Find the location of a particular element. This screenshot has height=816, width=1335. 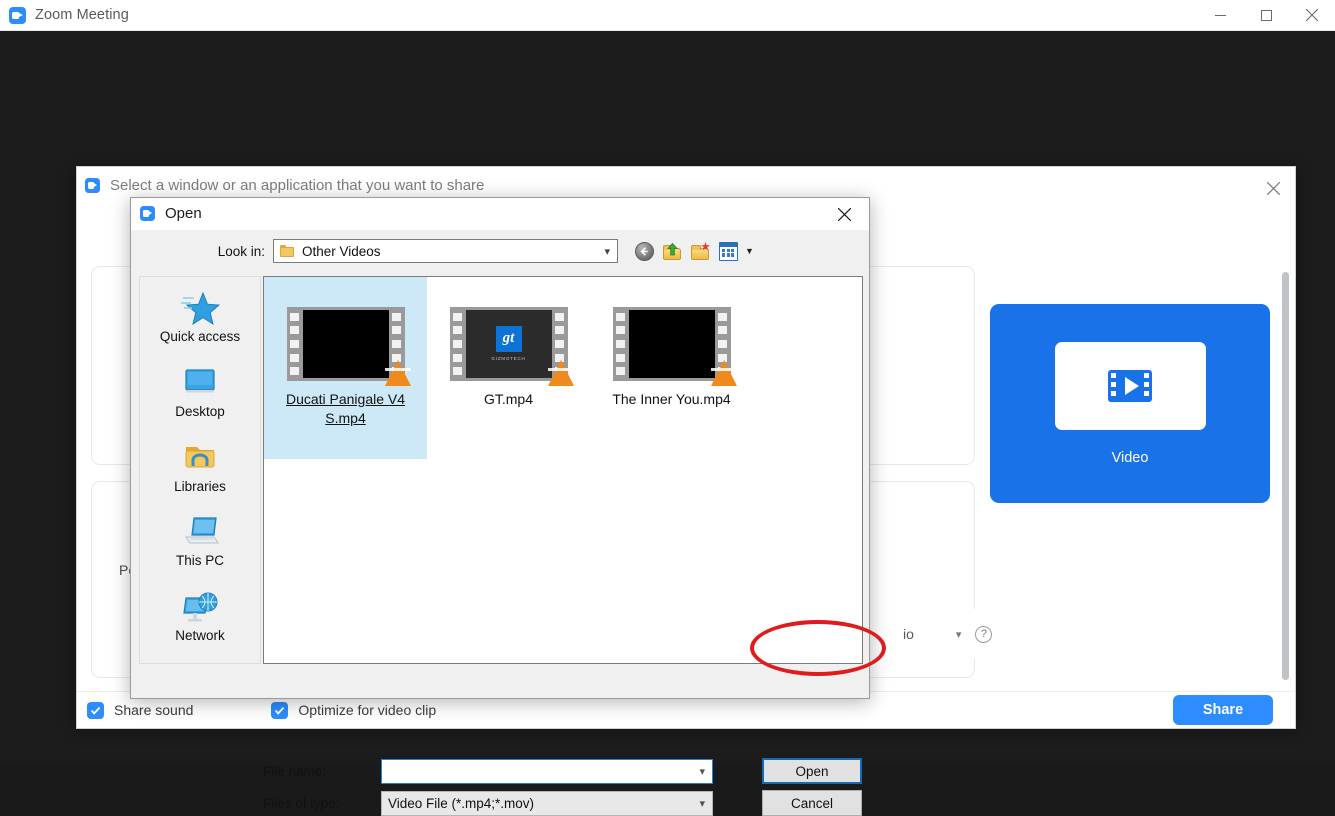

file-name-label: GT.mp4 is located at coordinates (508, 399).